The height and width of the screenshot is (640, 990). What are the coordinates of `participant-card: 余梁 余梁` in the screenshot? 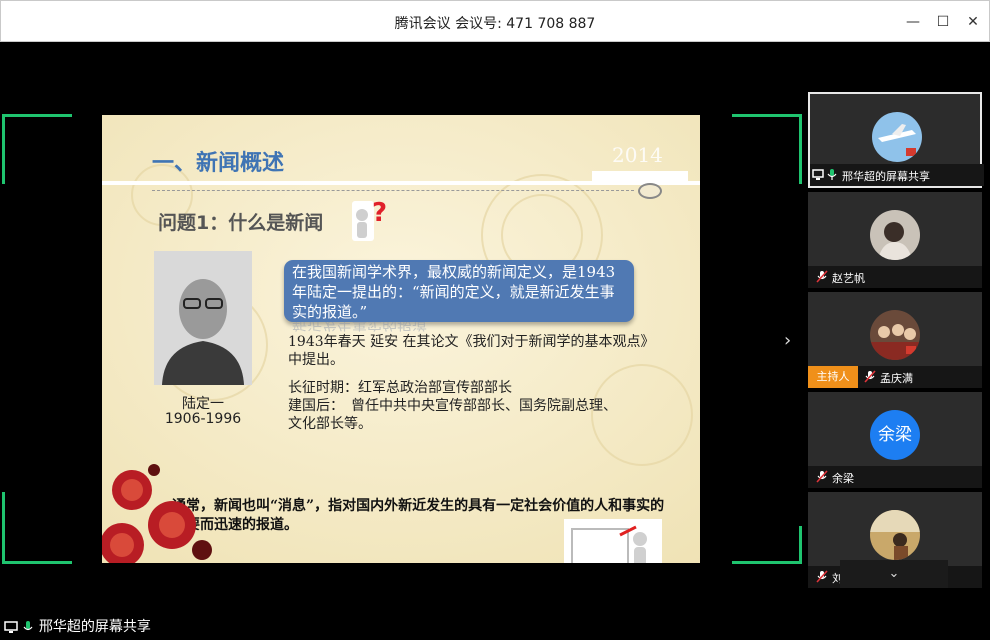 It's located at (895, 440).